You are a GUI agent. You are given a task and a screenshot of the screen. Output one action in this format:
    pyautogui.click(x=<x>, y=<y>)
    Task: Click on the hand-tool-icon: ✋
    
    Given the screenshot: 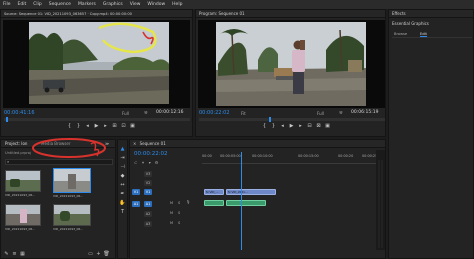 What is the action you would take?
    pyautogui.click(x=122, y=203)
    